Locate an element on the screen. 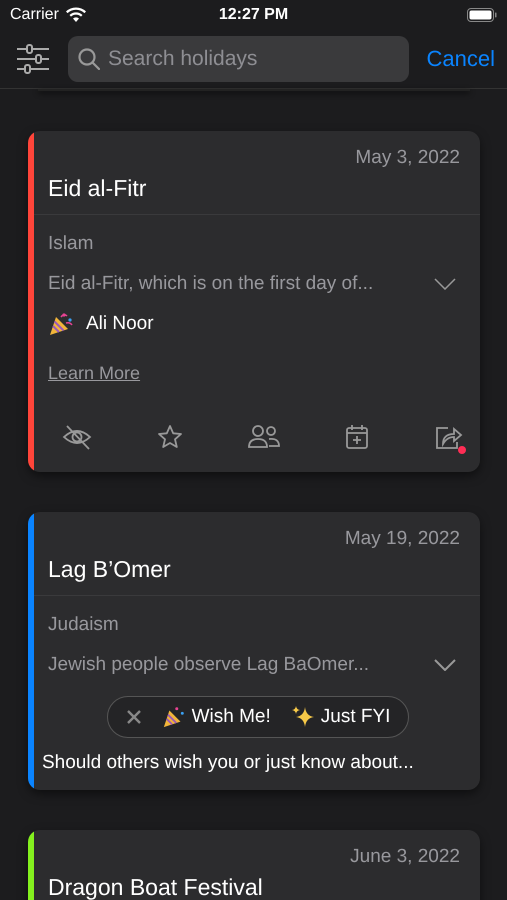  holiday-date: June 3, 2022 is located at coordinates (405, 857).